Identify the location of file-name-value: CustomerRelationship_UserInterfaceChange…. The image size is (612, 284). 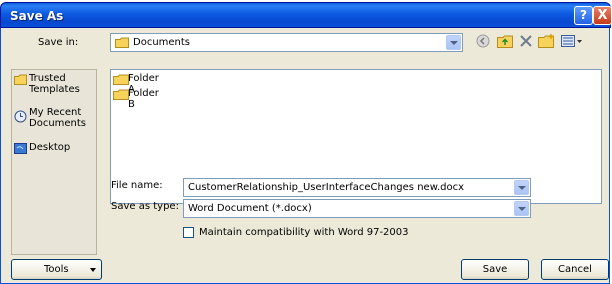
(326, 187).